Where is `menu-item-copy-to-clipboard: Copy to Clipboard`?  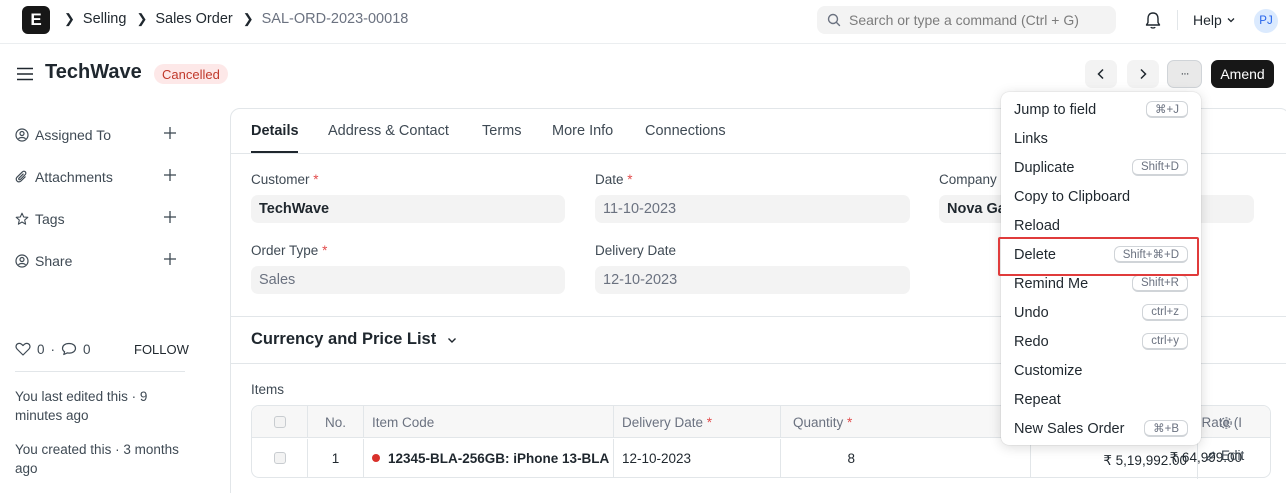 menu-item-copy-to-clipboard: Copy to Clipboard is located at coordinates (1101, 196).